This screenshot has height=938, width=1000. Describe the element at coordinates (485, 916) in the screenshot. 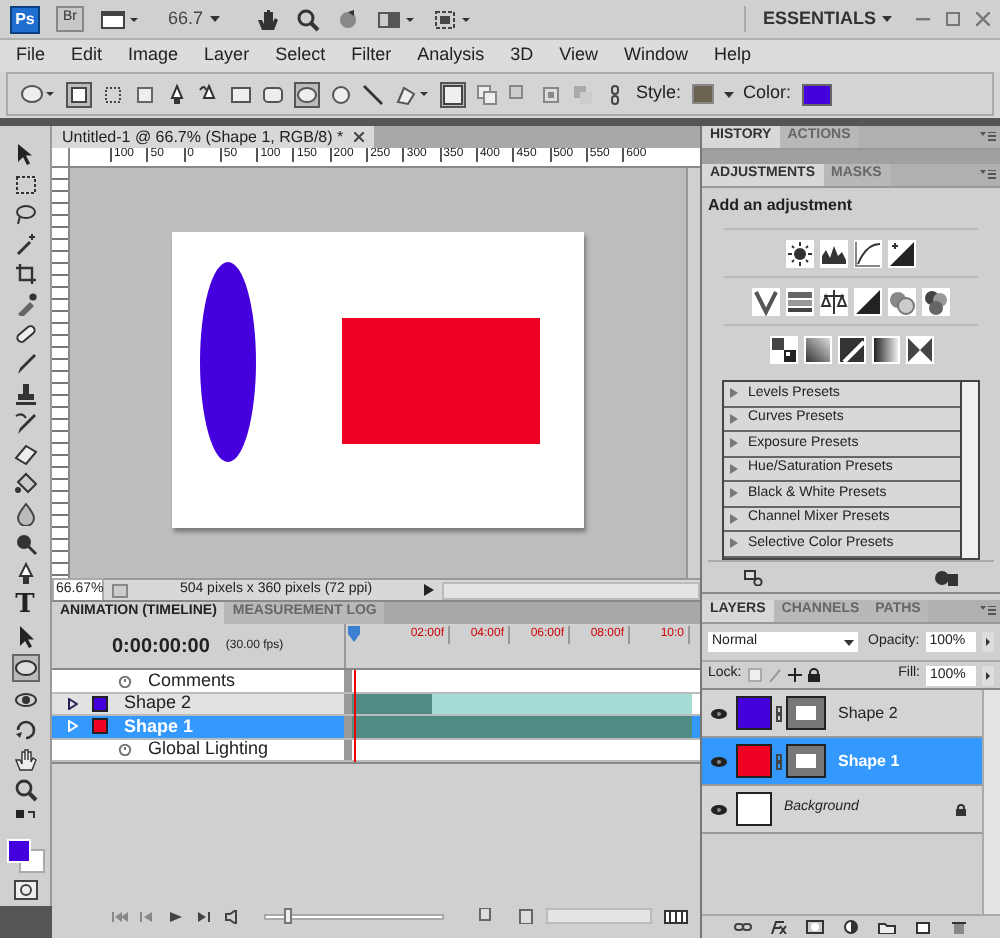

I see `convert-icon` at that location.